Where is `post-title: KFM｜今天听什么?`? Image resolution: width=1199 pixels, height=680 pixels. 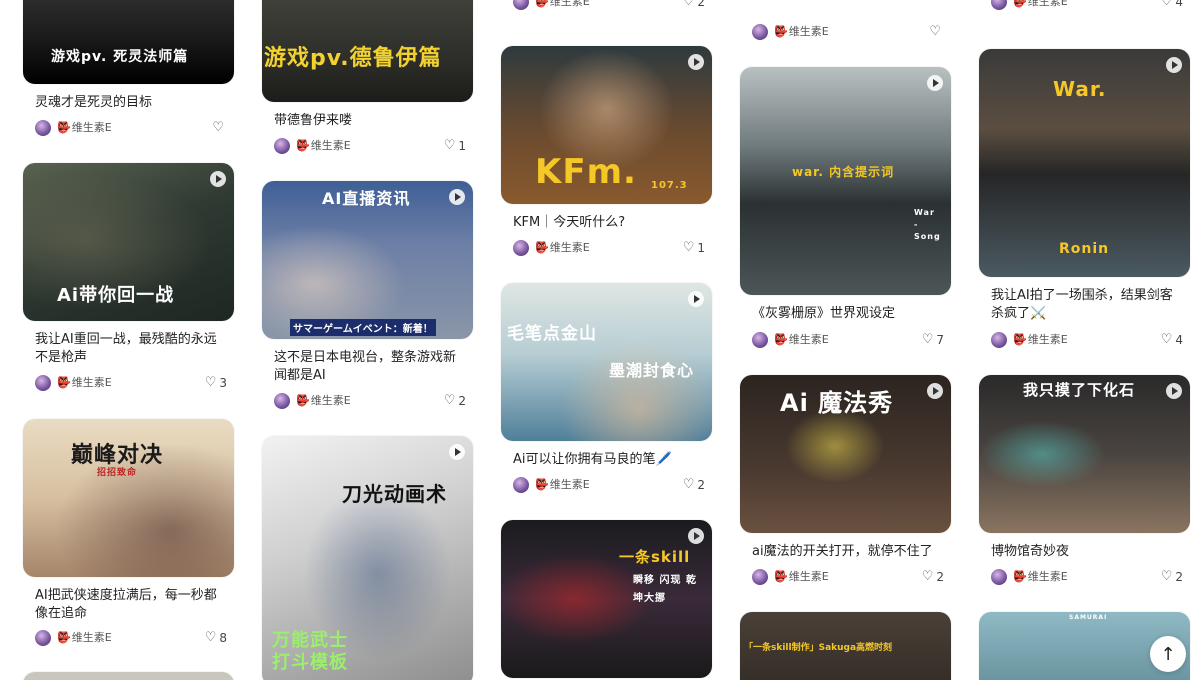 post-title: KFM｜今天听什么? is located at coordinates (609, 223).